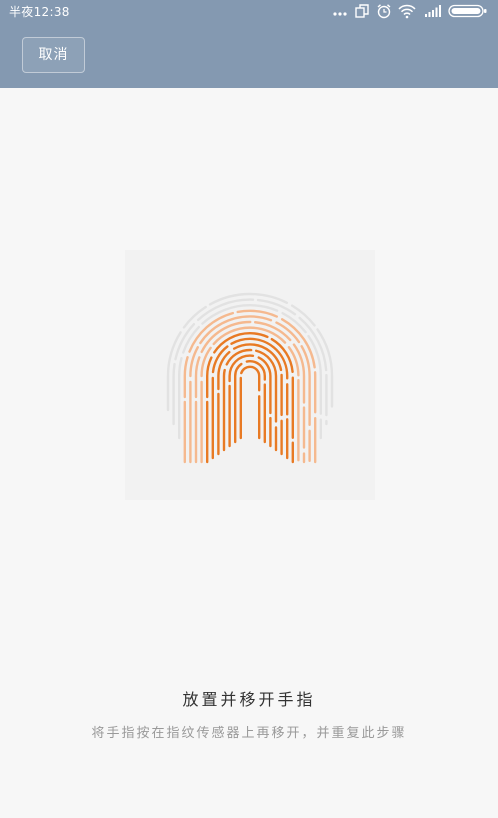 Image resolution: width=498 pixels, height=818 pixels. Describe the element at coordinates (53, 55) in the screenshot. I see `cancel-button: 取消` at that location.